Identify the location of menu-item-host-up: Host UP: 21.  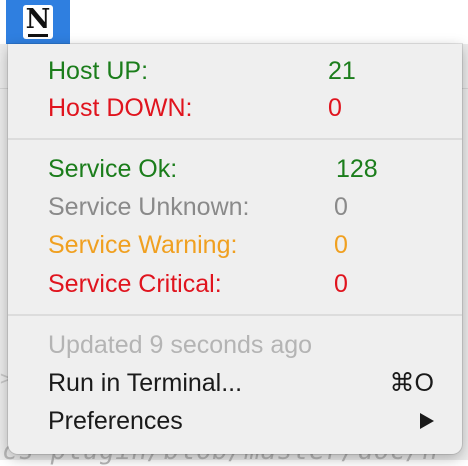
(241, 71).